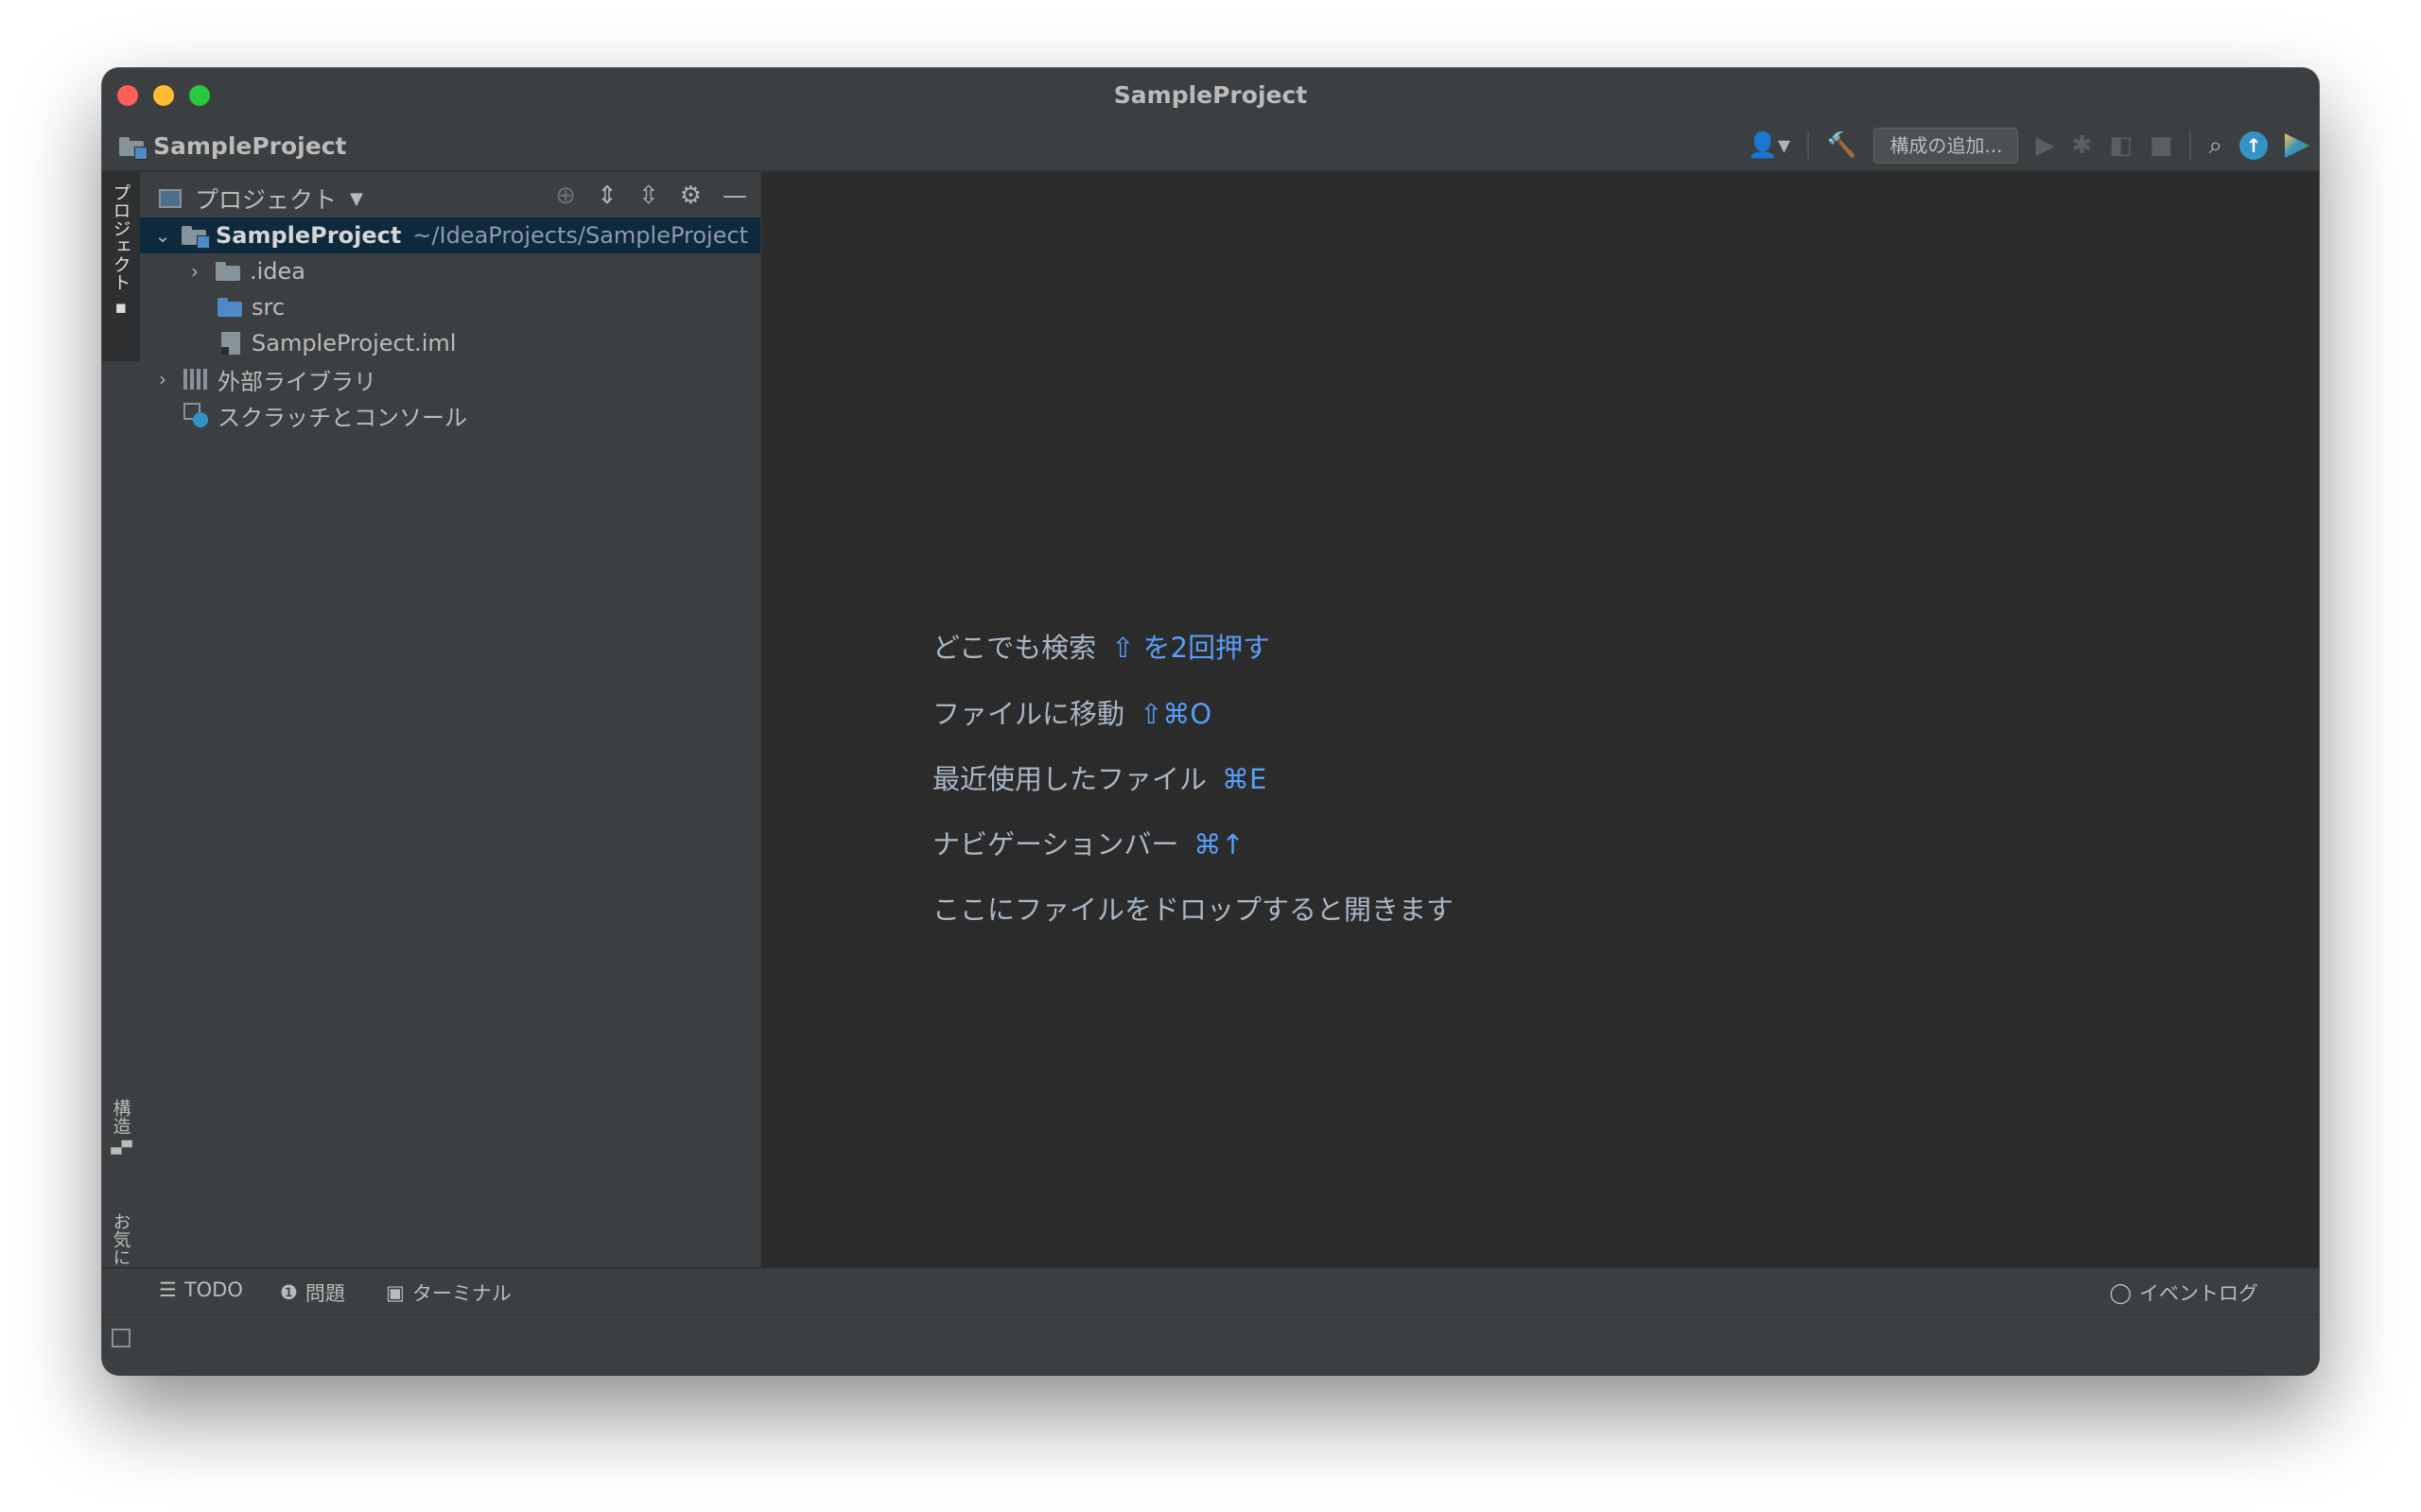 This screenshot has height=1512, width=2421. I want to click on todo-label: TODO, so click(213, 1289).